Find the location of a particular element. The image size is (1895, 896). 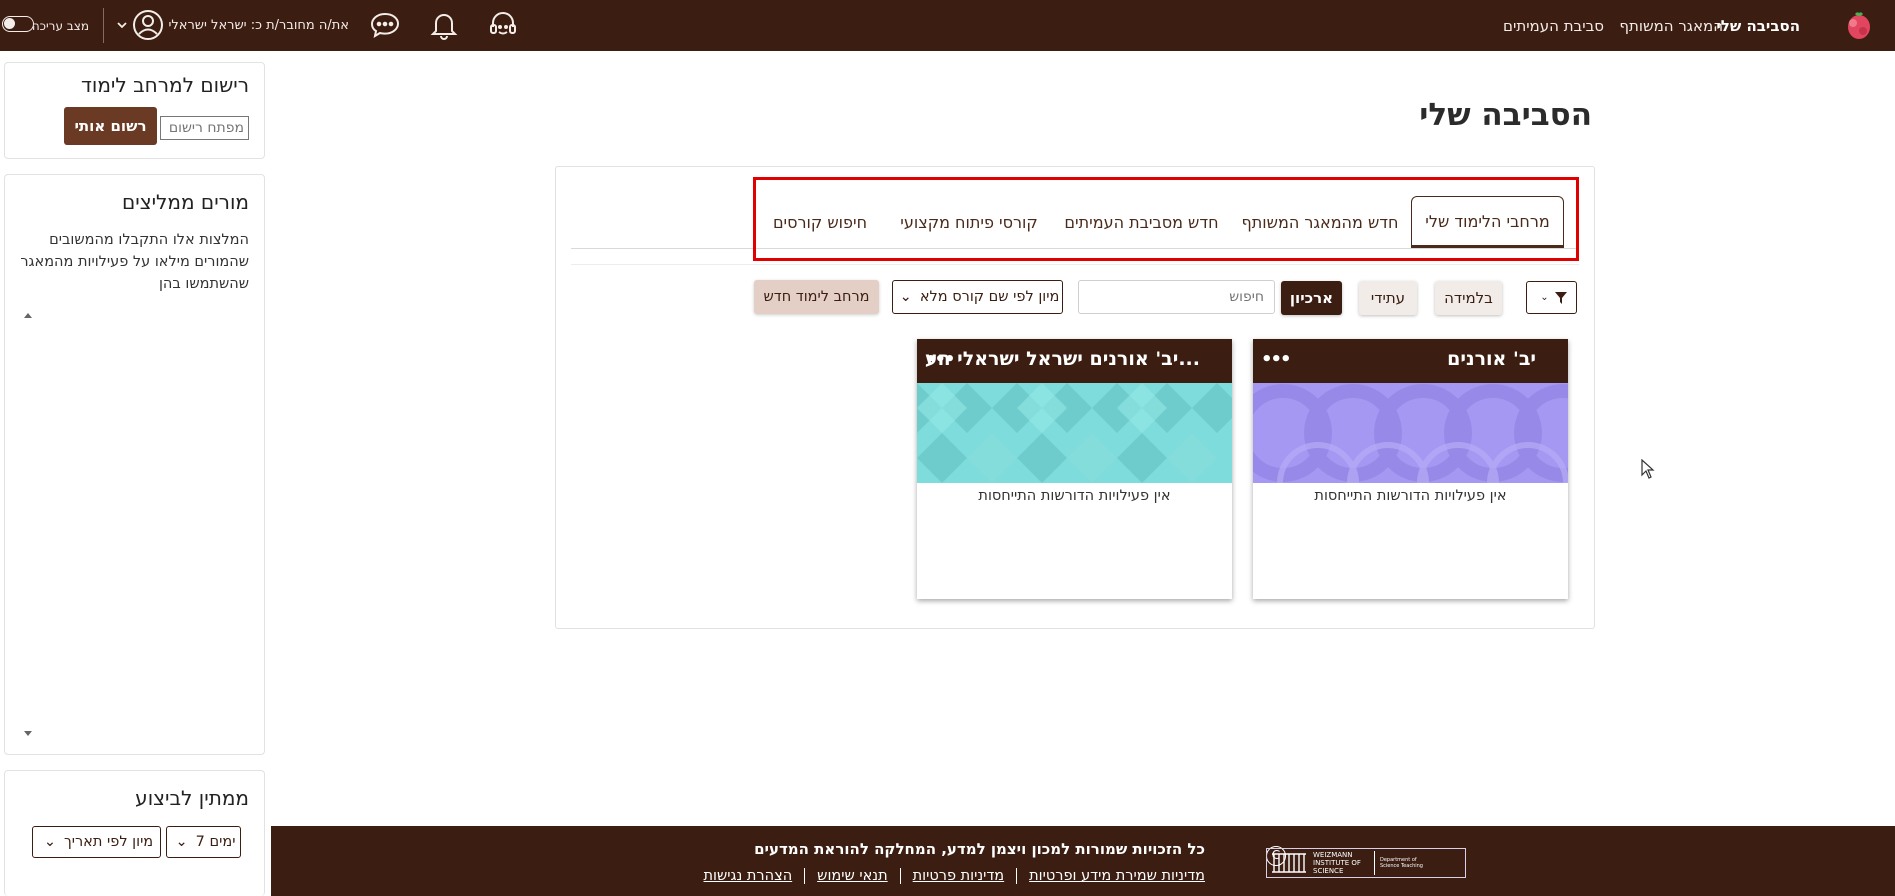

nav-shared-repository: המאגר המשותף is located at coordinates (1671, 25).